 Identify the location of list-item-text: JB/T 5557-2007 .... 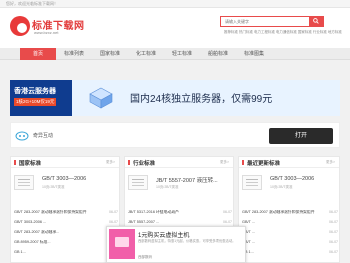
(144, 222).